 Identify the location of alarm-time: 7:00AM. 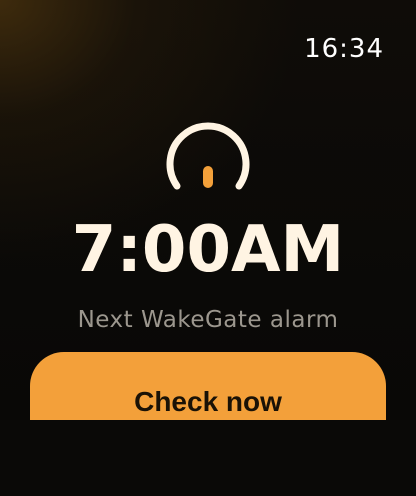
(208, 250).